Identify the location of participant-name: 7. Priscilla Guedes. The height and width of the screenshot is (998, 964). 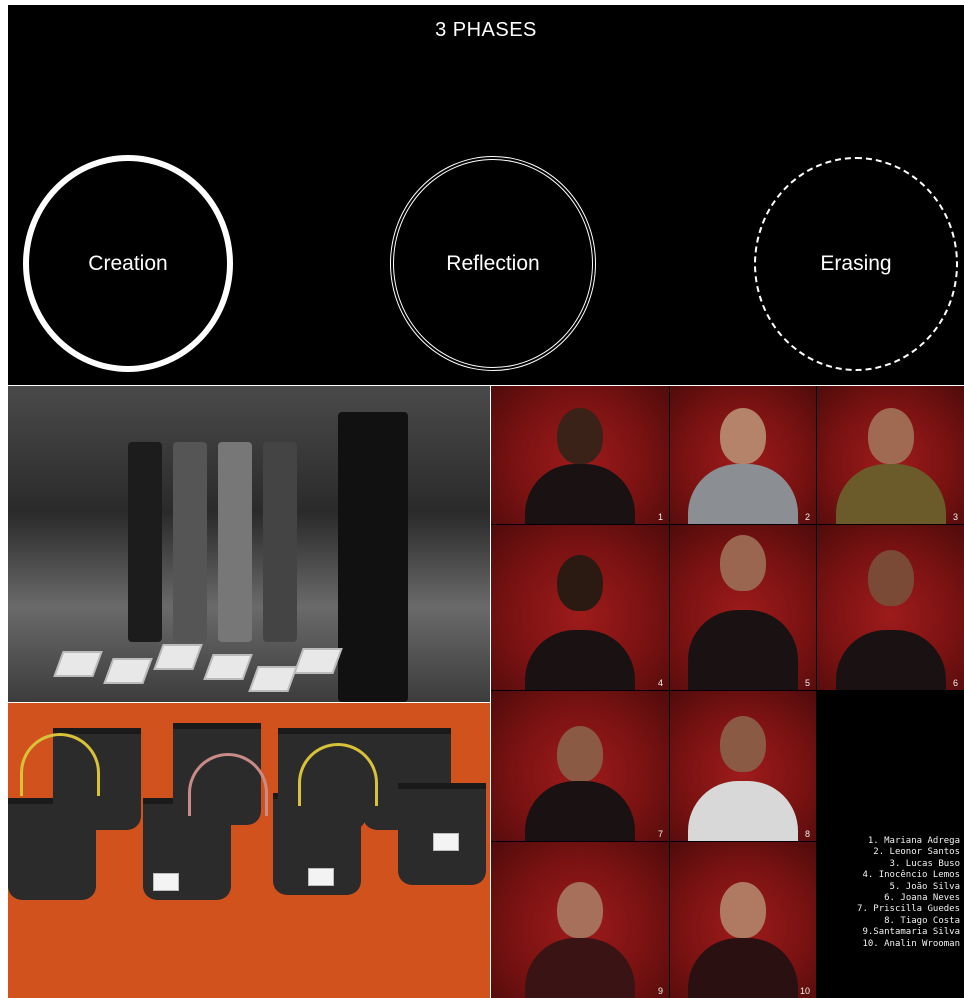
(908, 909).